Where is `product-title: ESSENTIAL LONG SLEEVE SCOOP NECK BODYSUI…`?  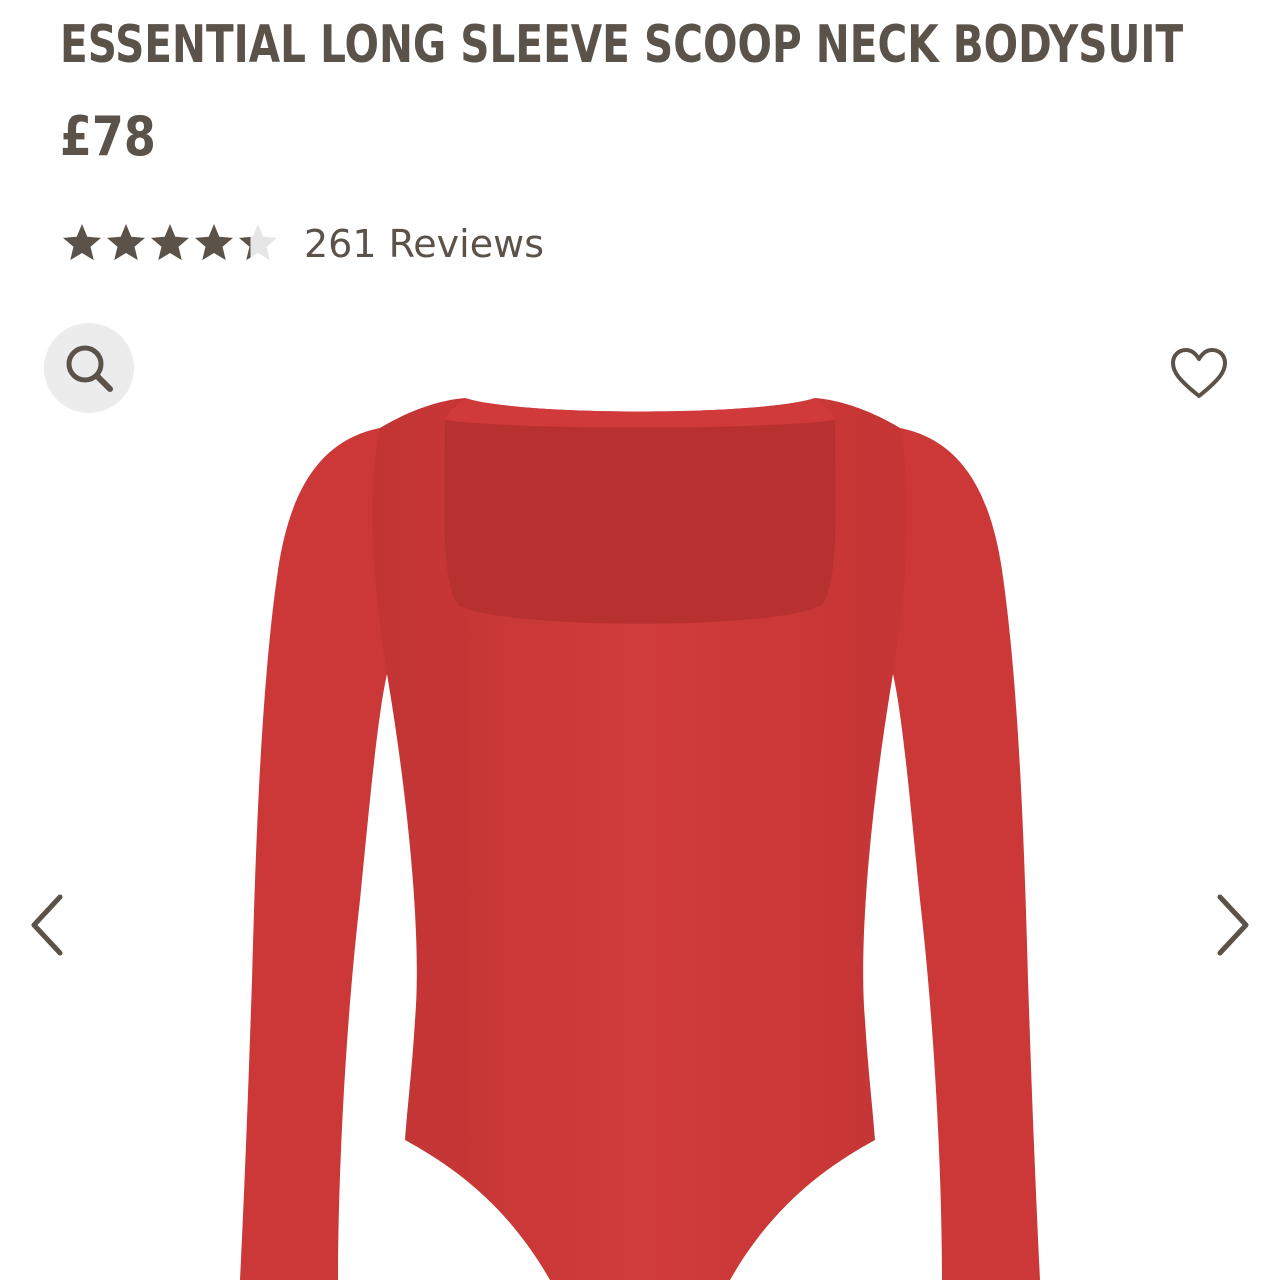 product-title: ESSENTIAL LONG SLEEVE SCOOP NECK BODYSUI… is located at coordinates (622, 45).